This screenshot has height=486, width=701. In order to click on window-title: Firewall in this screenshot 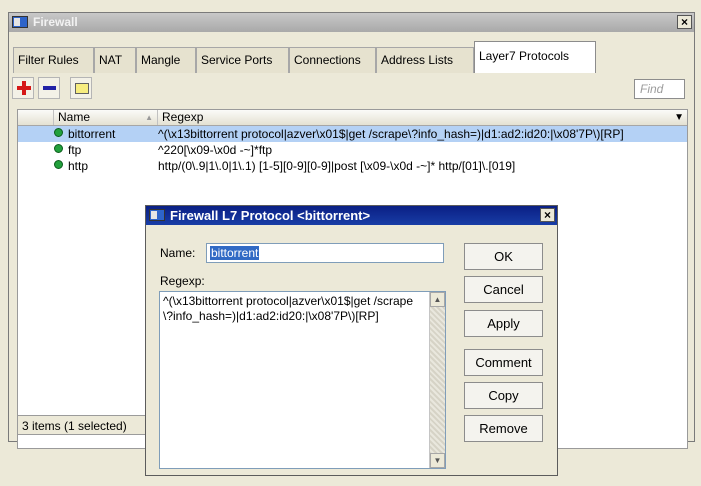, I will do `click(55, 22)`.